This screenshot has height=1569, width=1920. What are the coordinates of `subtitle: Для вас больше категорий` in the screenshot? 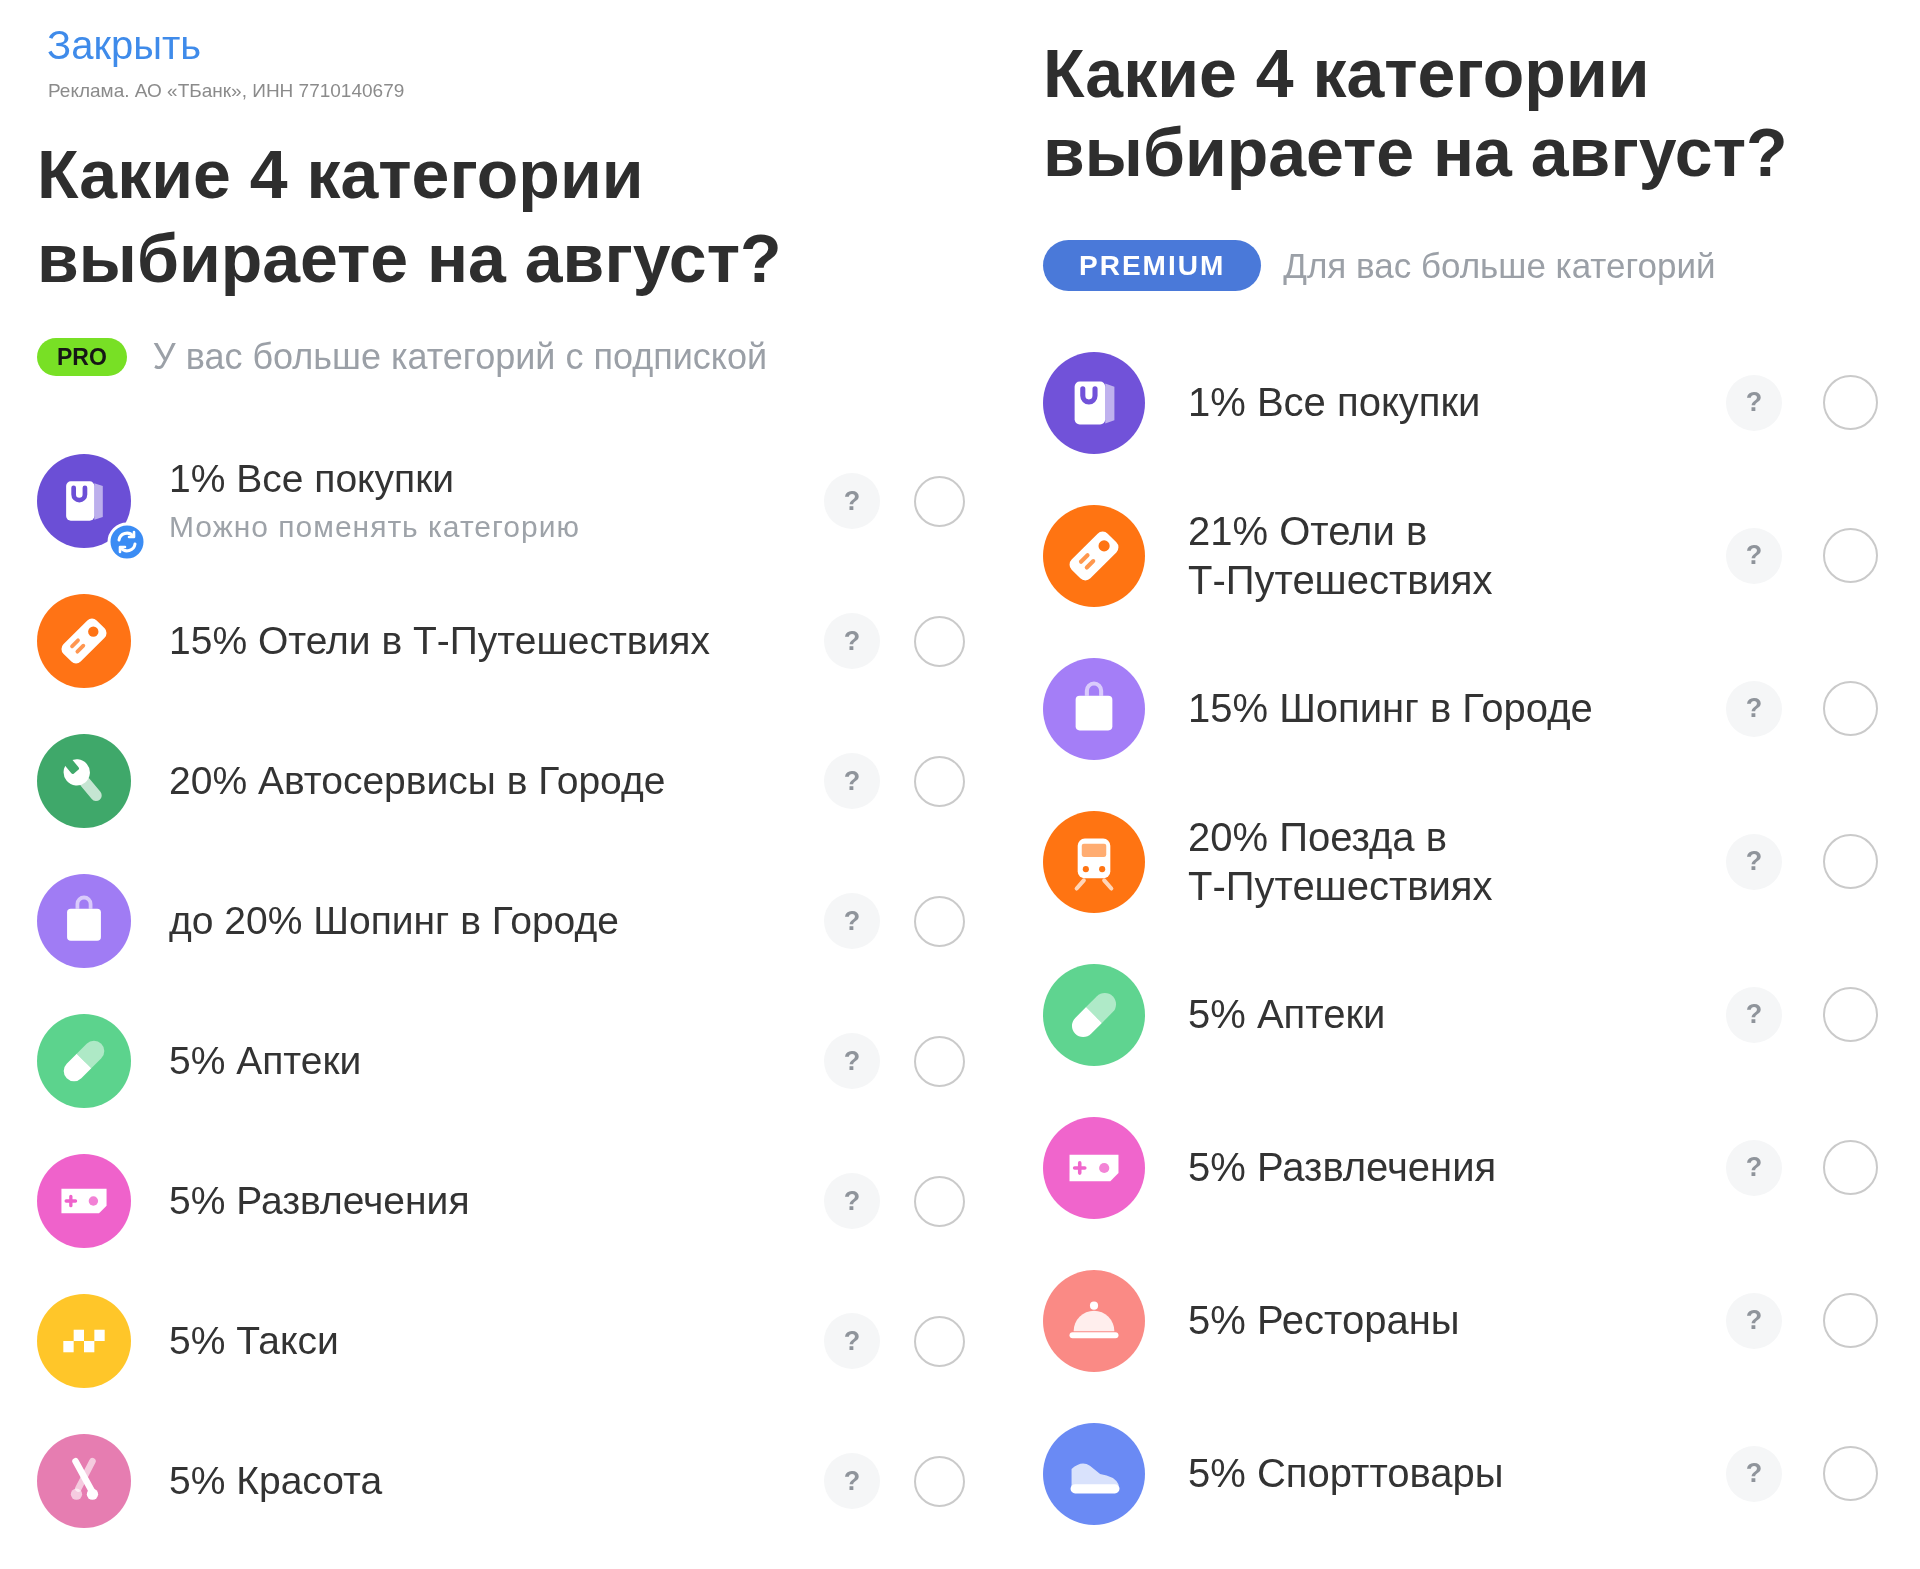 It's located at (1499, 265).